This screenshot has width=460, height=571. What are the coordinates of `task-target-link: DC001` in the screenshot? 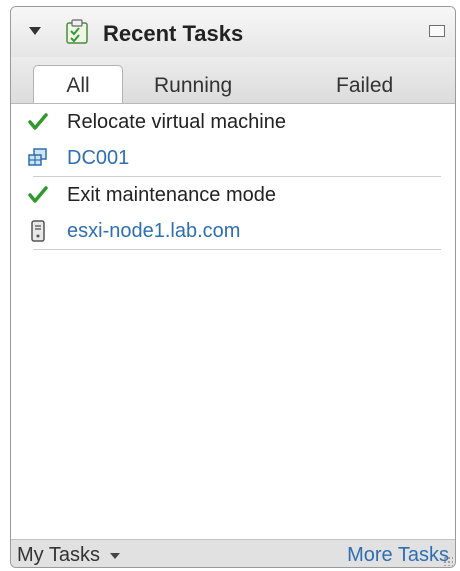 It's located at (98, 158).